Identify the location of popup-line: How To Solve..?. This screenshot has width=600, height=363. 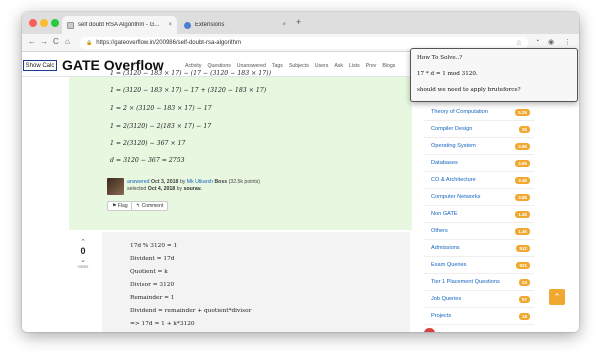
(440, 58).